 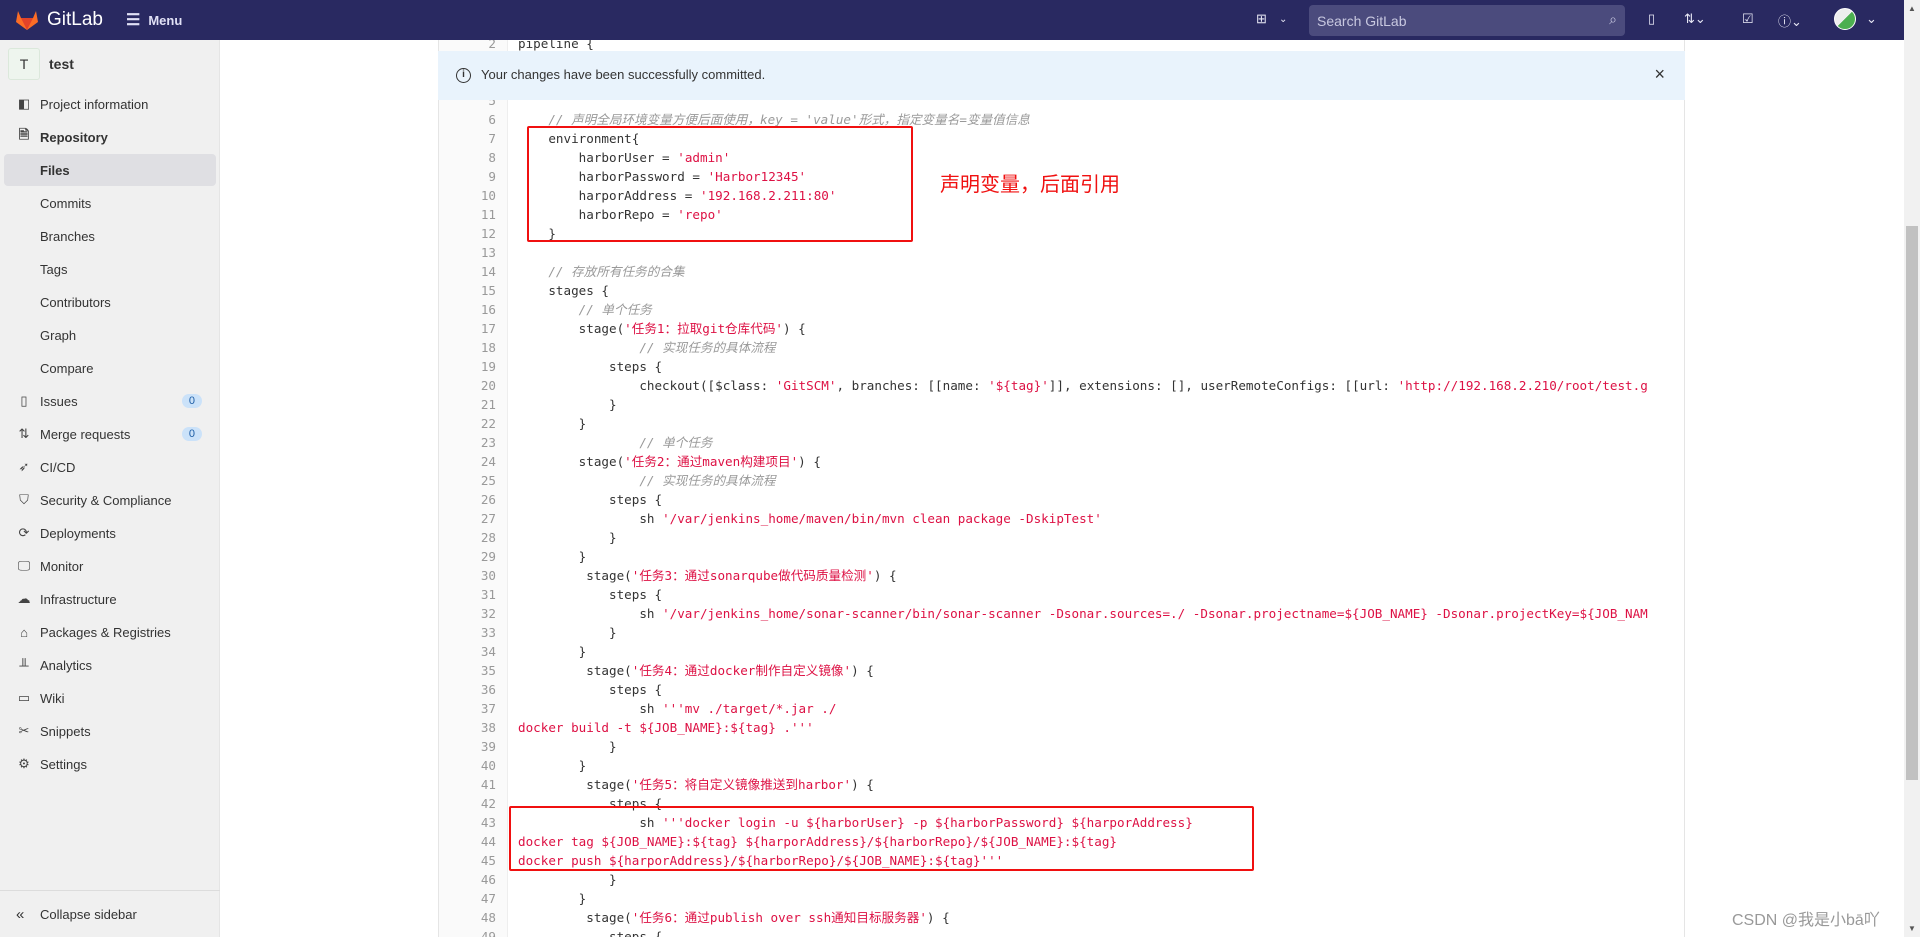 I want to click on collapse-sidebar-button: « Collapse sidebar, so click(x=110, y=913).